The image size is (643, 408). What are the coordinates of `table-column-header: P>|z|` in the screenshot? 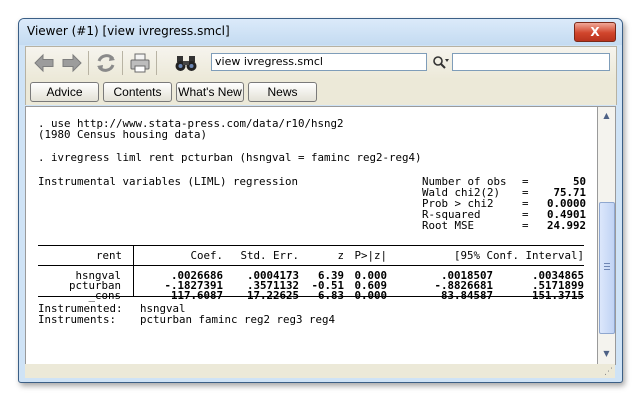 It's located at (370, 255).